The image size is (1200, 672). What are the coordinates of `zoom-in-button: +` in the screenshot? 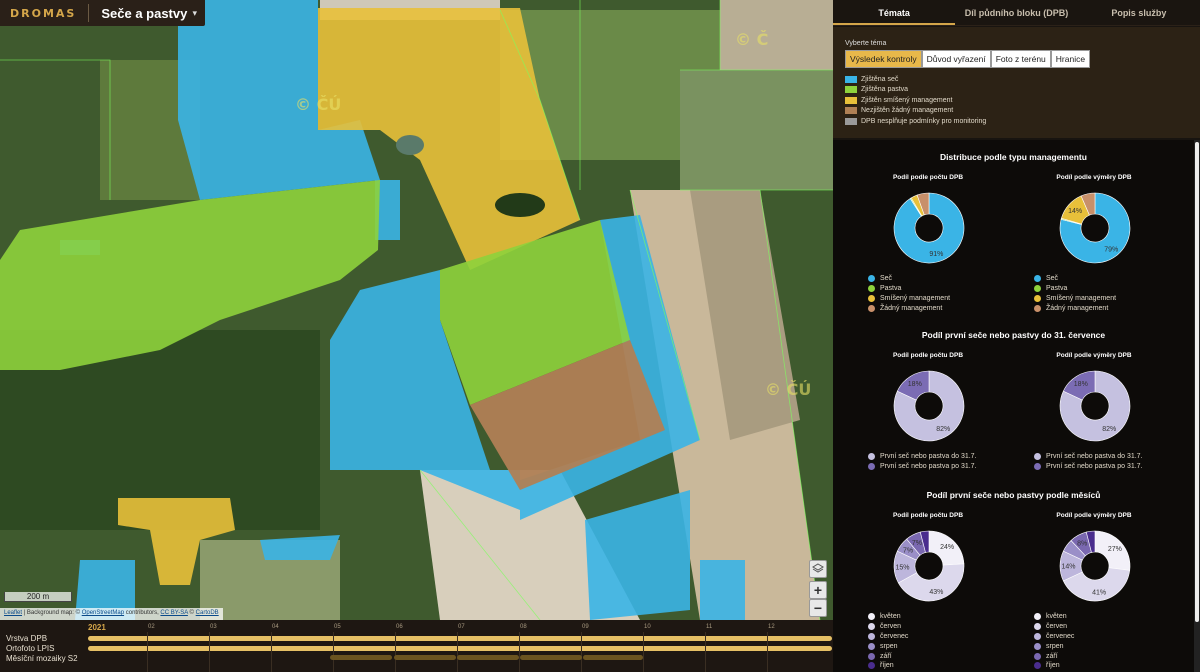 It's located at (818, 590).